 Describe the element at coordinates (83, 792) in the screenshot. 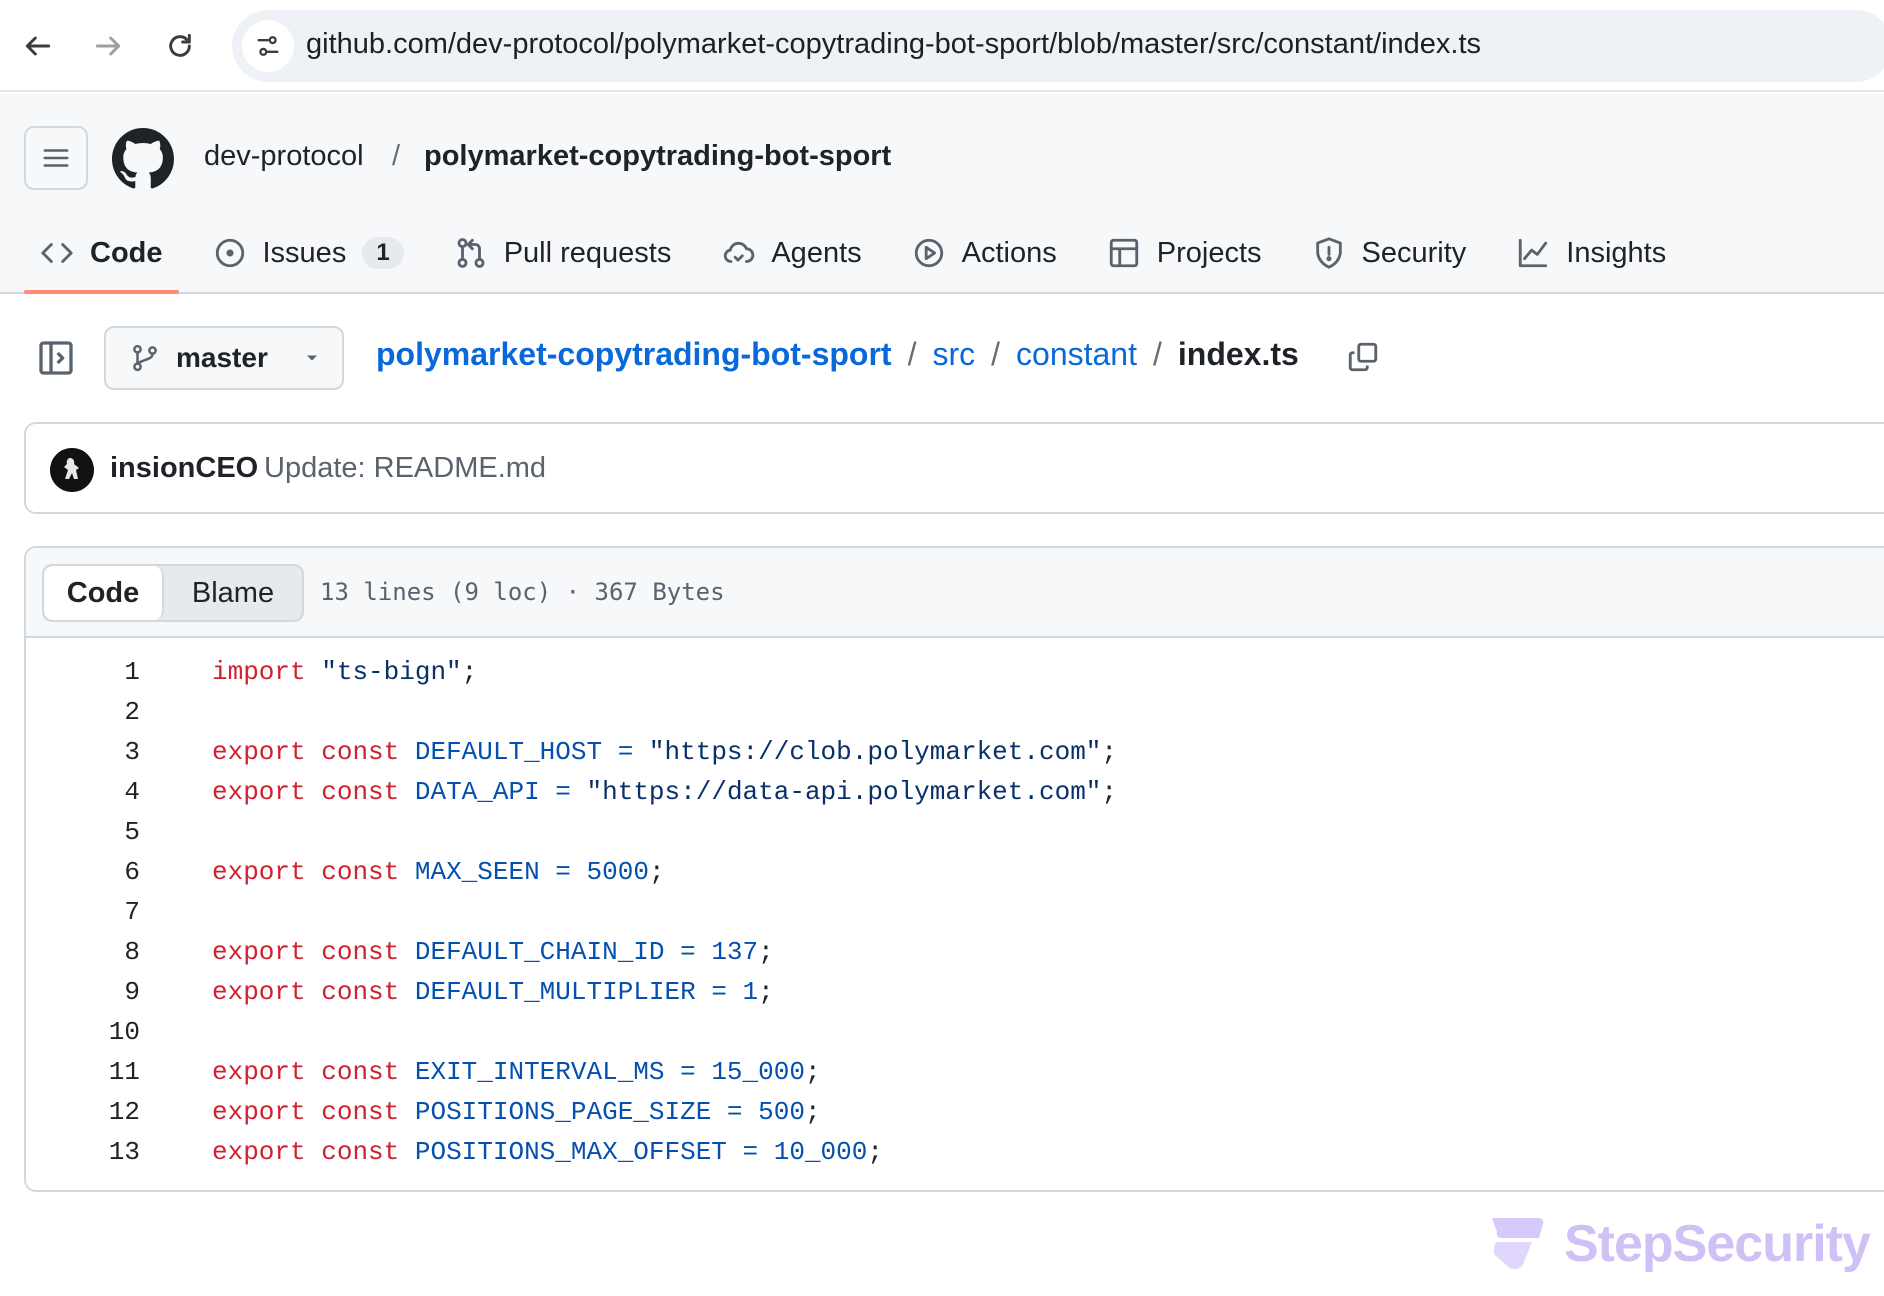

I see `line-number: 4` at that location.